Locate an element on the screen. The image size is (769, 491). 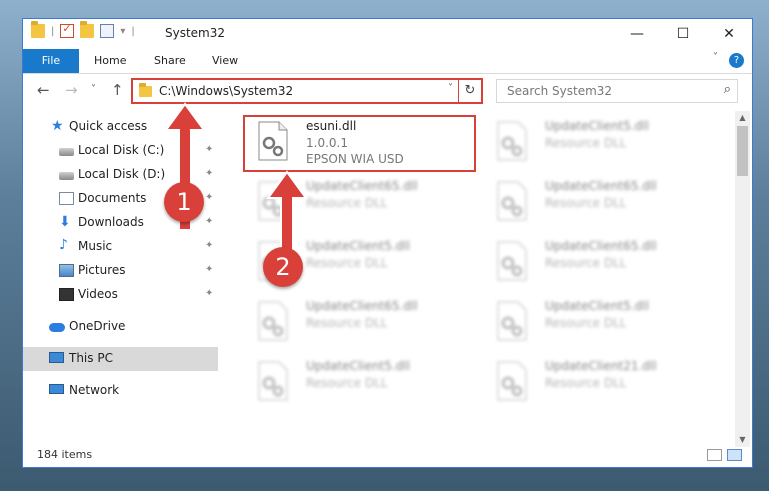
computer-icon is located at coordinates (56, 357).